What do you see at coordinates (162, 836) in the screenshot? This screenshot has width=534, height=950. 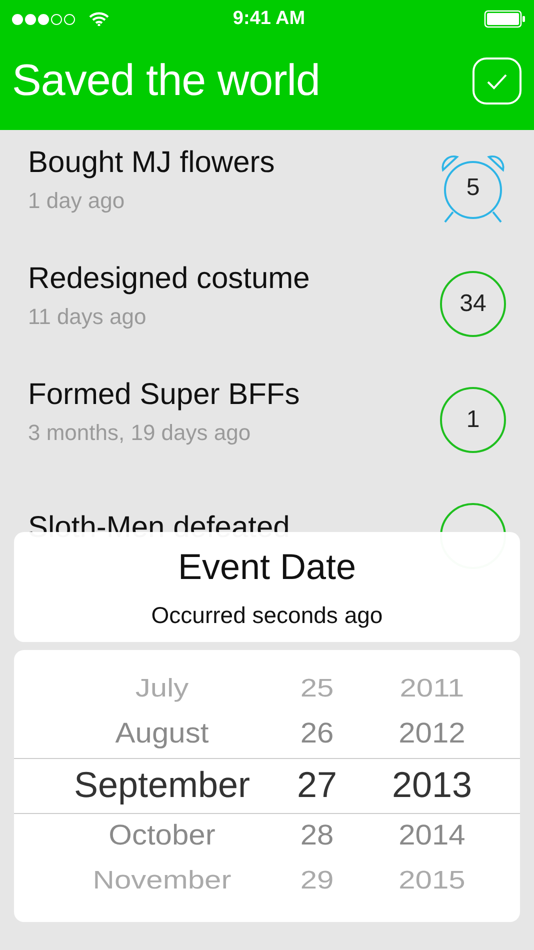 I see `picker-item: October` at bounding box center [162, 836].